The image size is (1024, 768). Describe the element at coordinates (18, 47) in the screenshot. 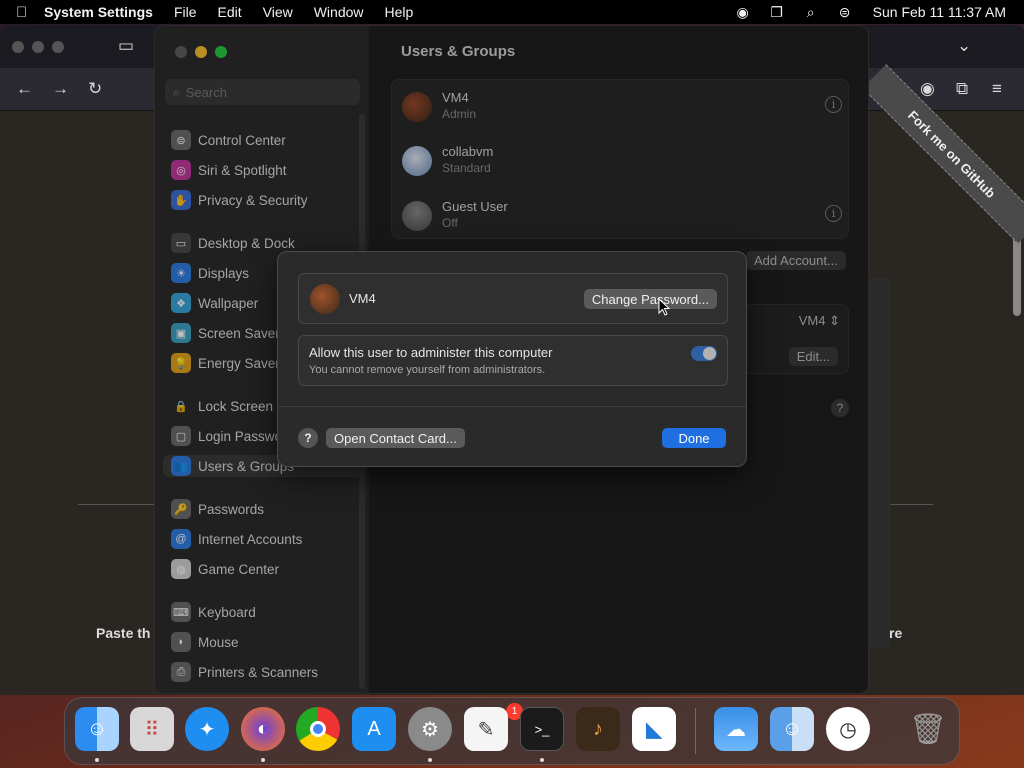

I see `browser-close-button` at that location.